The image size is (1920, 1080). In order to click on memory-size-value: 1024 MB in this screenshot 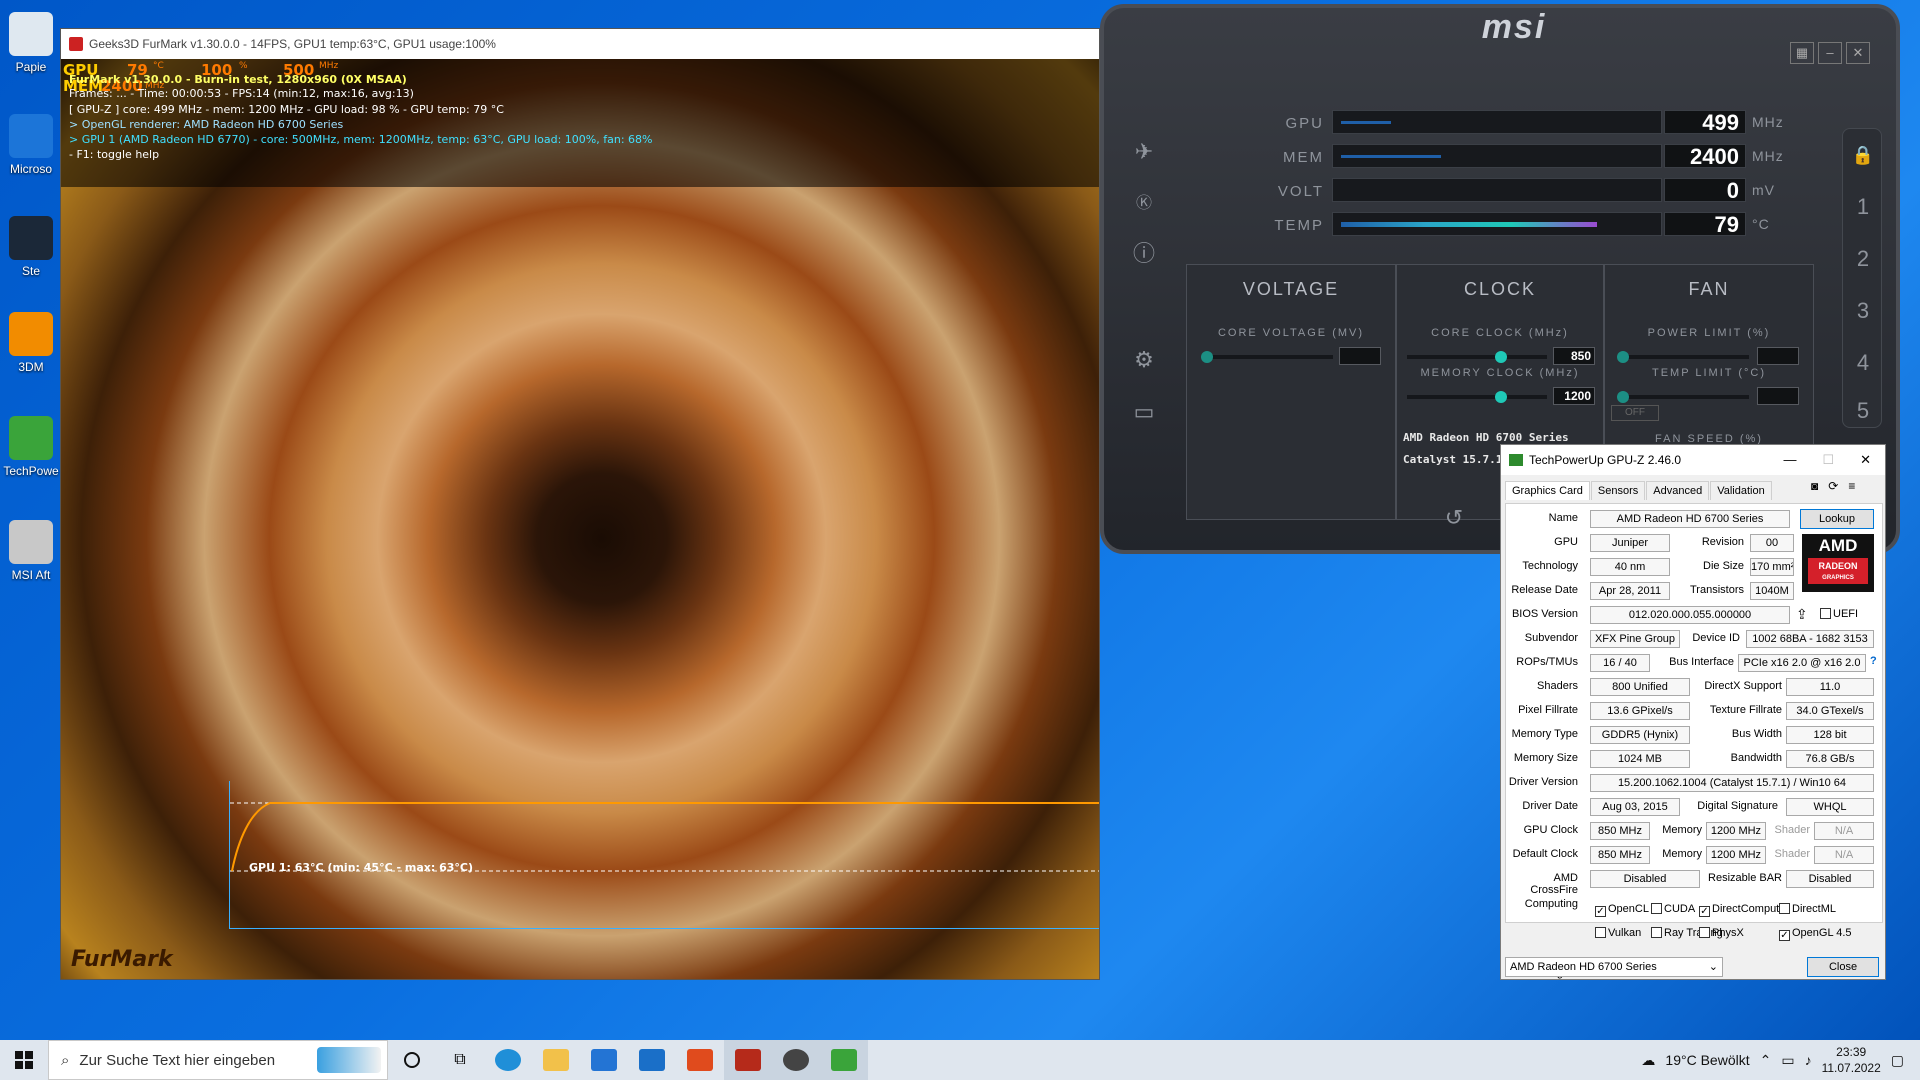, I will do `click(1640, 759)`.